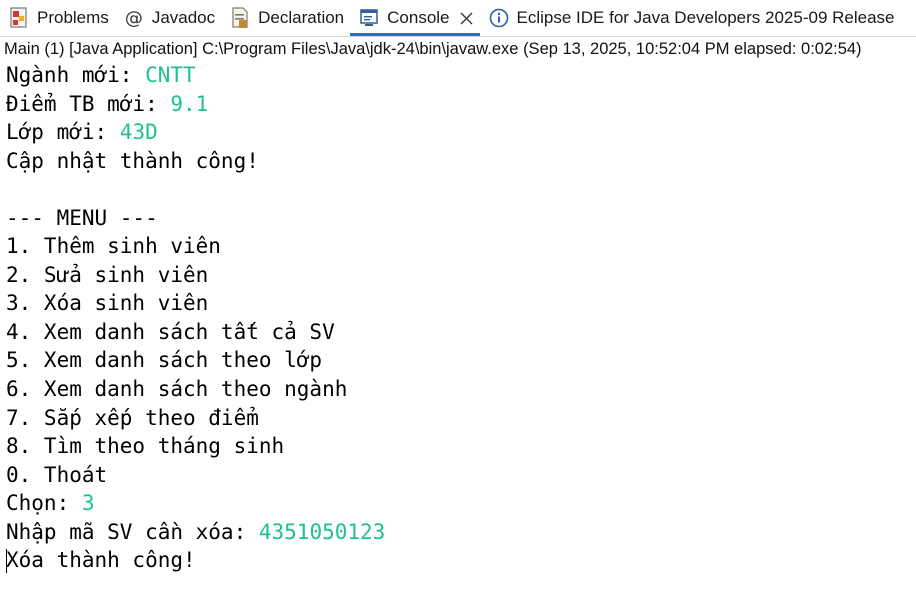  What do you see at coordinates (133, 18) in the screenshot?
I see `javadoc-at-icon: @` at bounding box center [133, 18].